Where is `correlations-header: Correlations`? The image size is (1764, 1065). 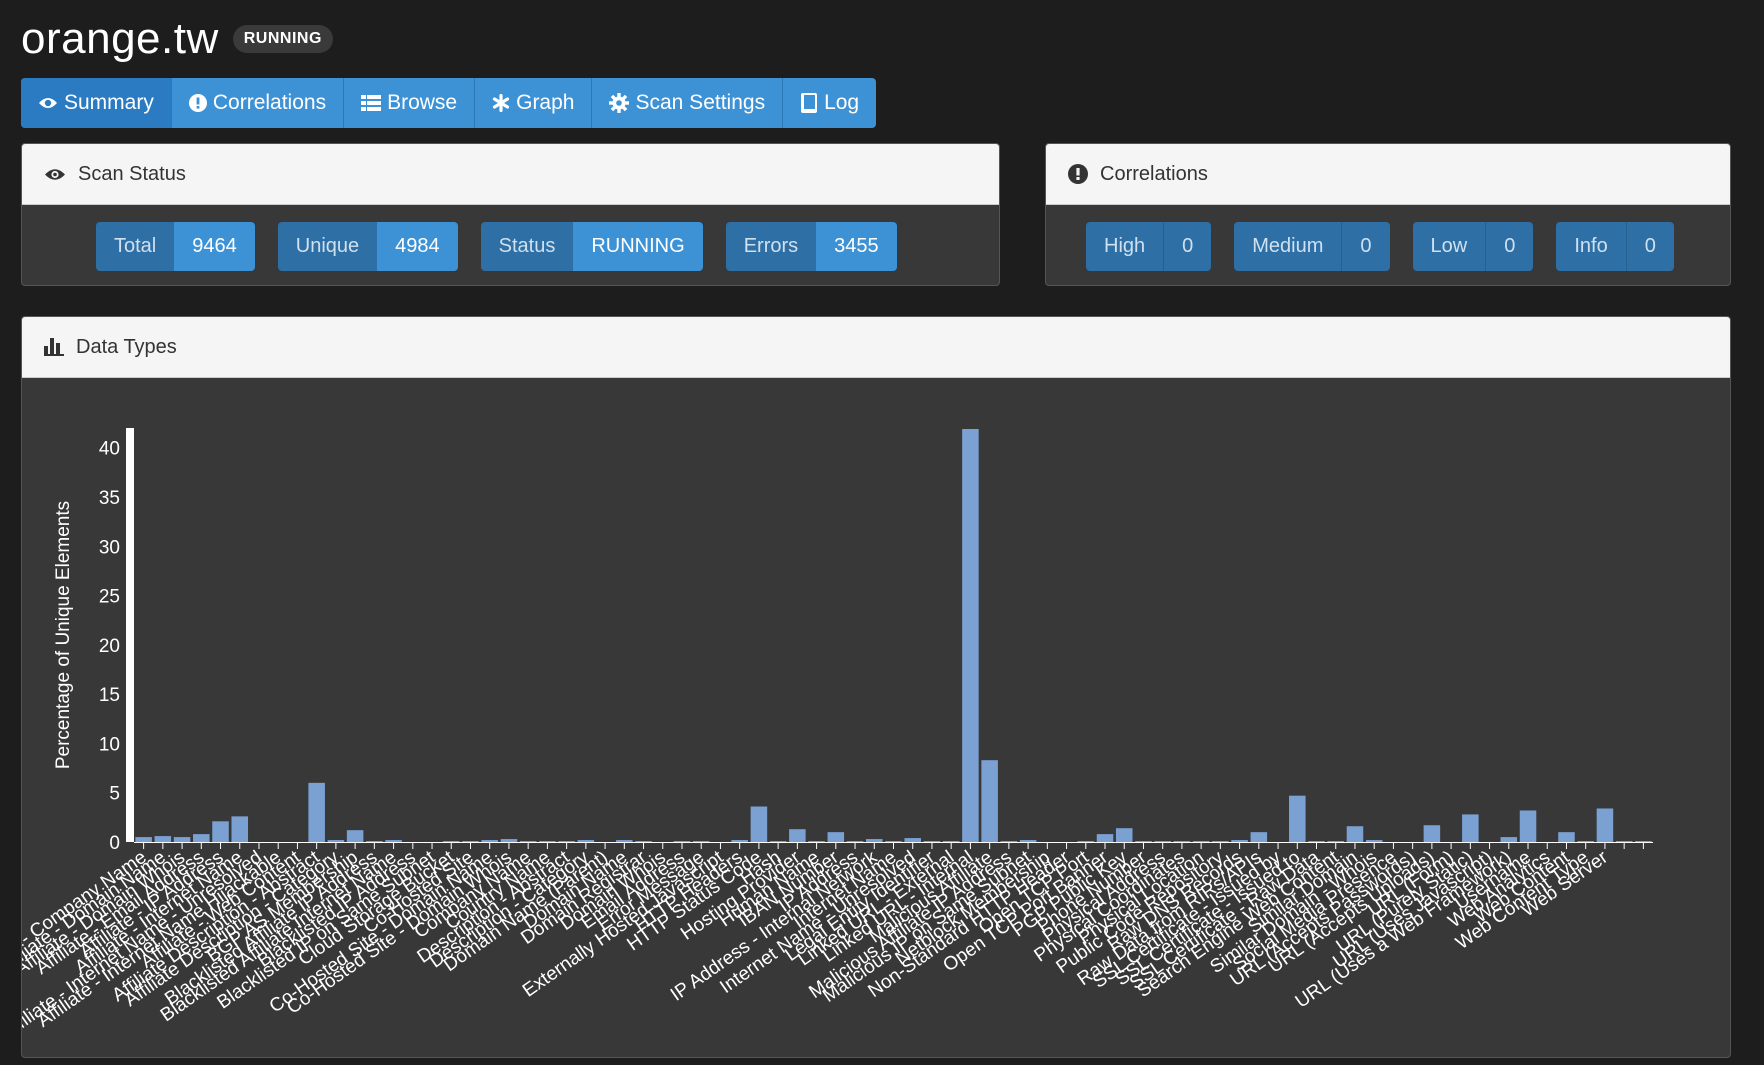
correlations-header: Correlations is located at coordinates (1388, 174).